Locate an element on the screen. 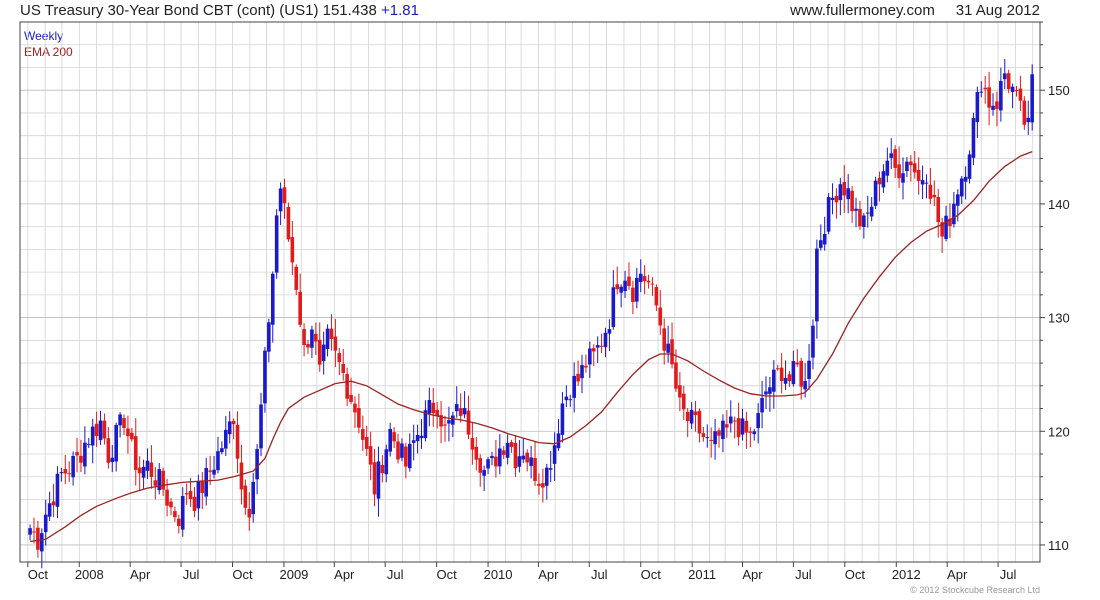  y-tick-label: 120 is located at coordinates (1059, 431).